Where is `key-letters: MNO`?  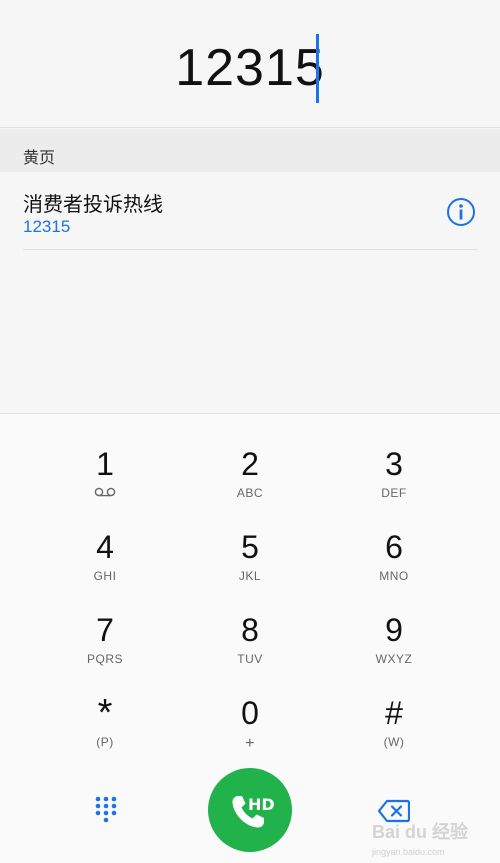
key-letters: MNO is located at coordinates (394, 576).